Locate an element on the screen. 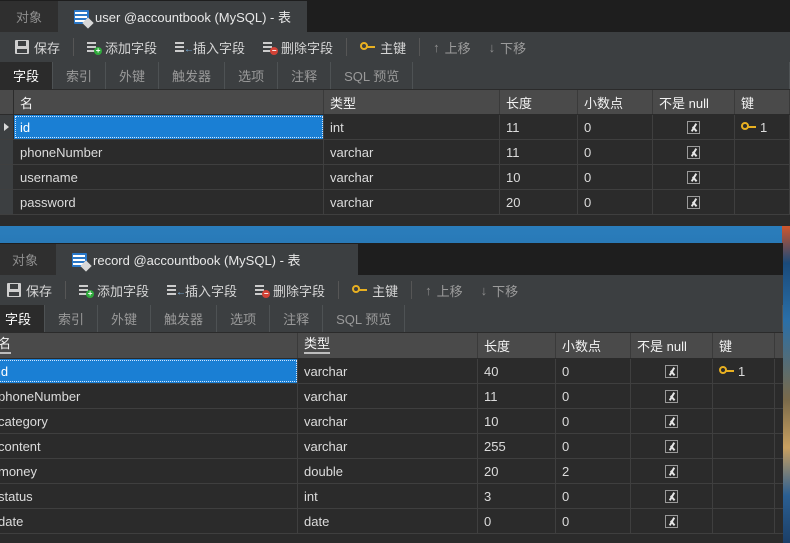 This screenshot has height=543, width=790. column-header-type: 类型 is located at coordinates (388, 345).